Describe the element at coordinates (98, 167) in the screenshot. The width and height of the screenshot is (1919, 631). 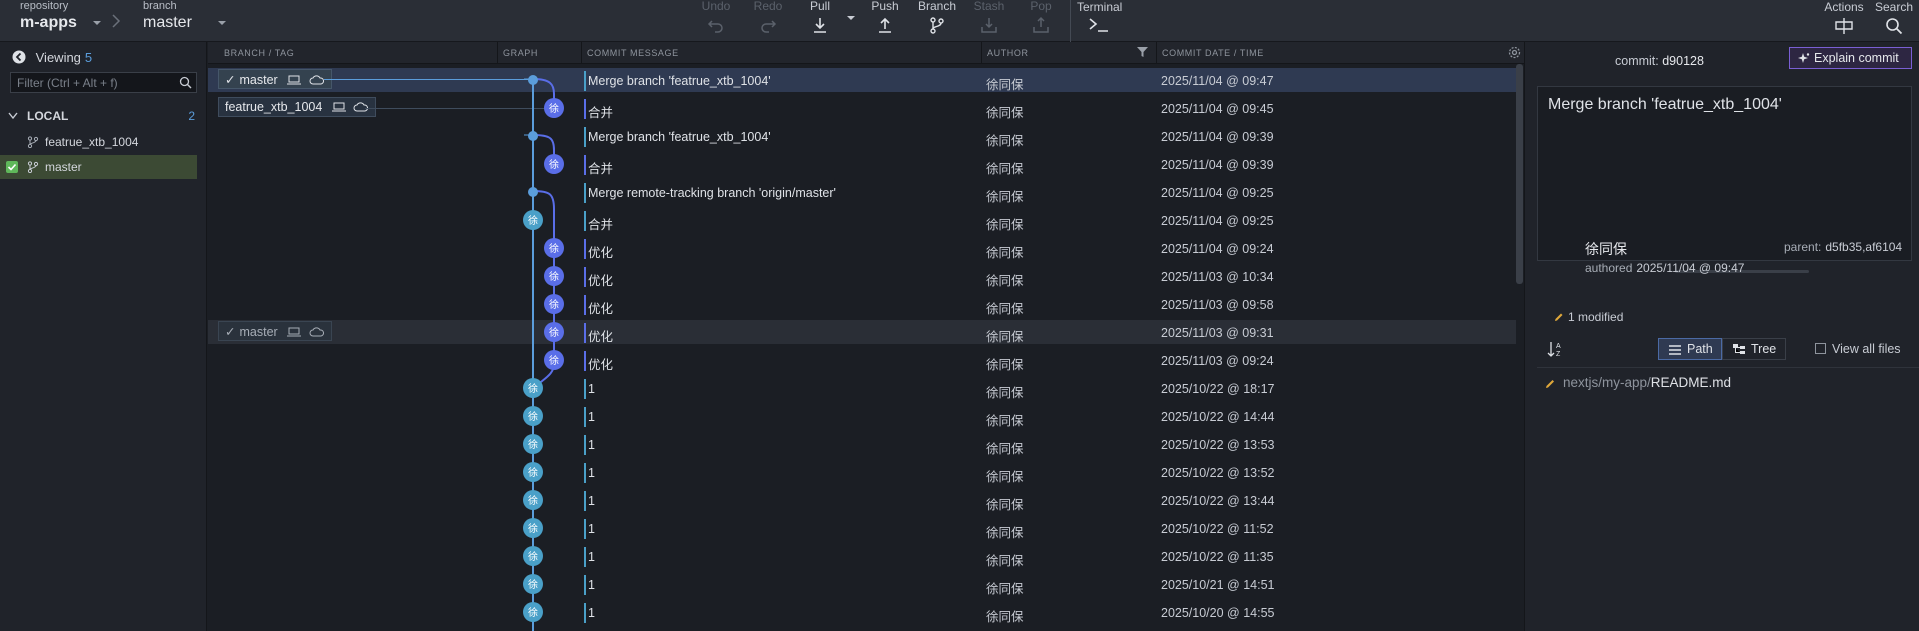
I see `sidebar-item-master: master` at that location.